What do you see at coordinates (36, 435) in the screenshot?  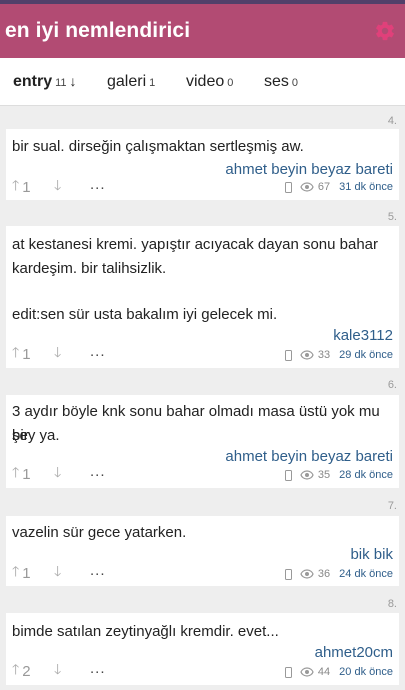 I see `entry-text-line: şey ya.` at bounding box center [36, 435].